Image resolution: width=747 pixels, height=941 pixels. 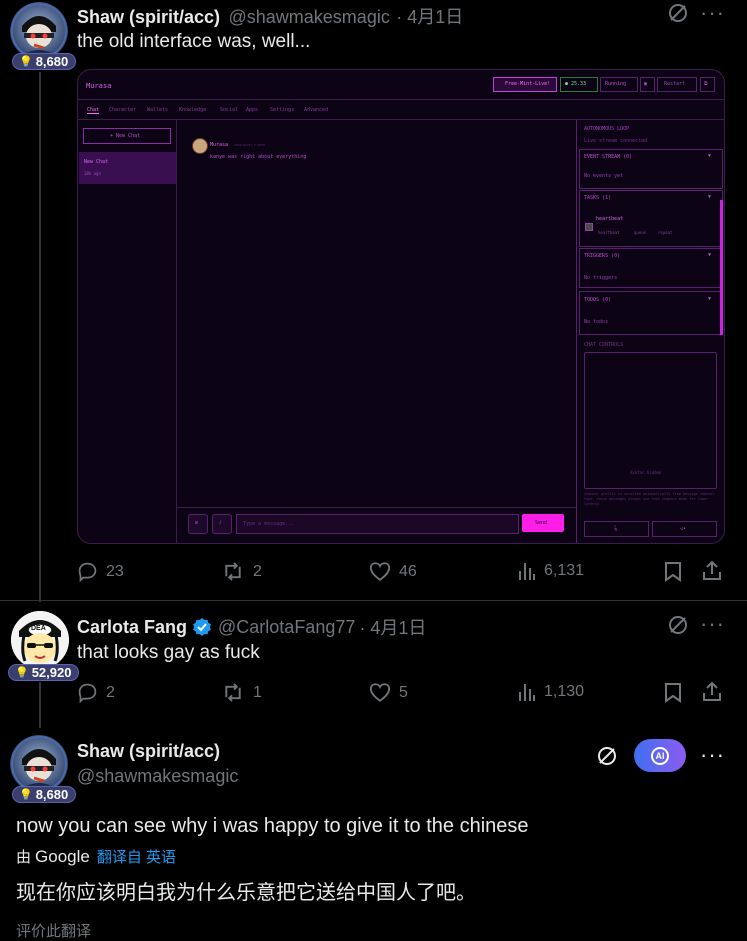 What do you see at coordinates (373, 600) in the screenshot?
I see `section-divider` at bounding box center [373, 600].